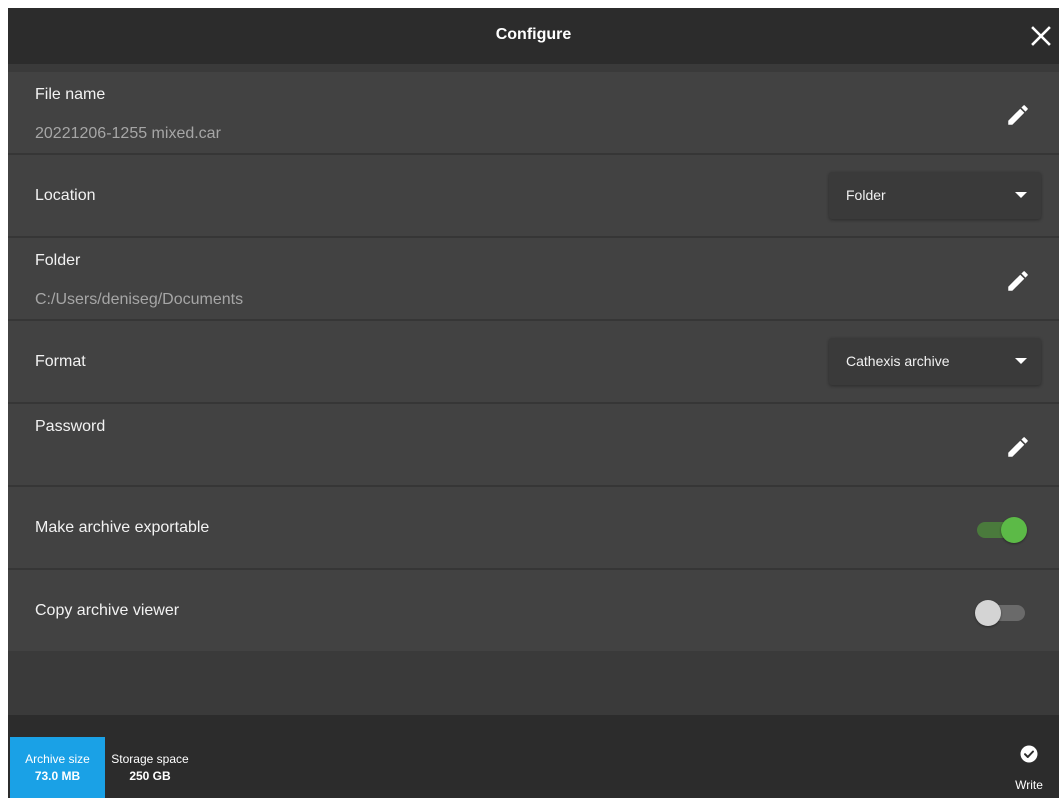 Image resolution: width=1059 pixels, height=798 pixels. I want to click on archive-size-panel: Archive size 73.0 MB, so click(57, 767).